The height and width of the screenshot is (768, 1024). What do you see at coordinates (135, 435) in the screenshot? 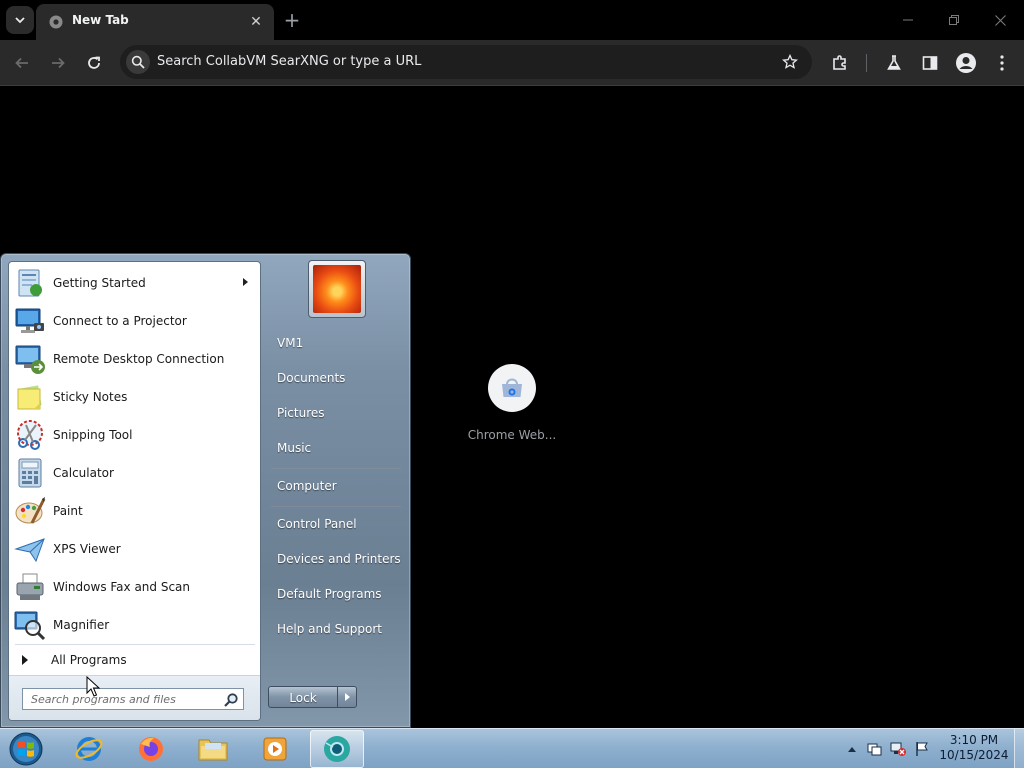
I see `program-item-snipping-tool: Snipping Tool` at bounding box center [135, 435].